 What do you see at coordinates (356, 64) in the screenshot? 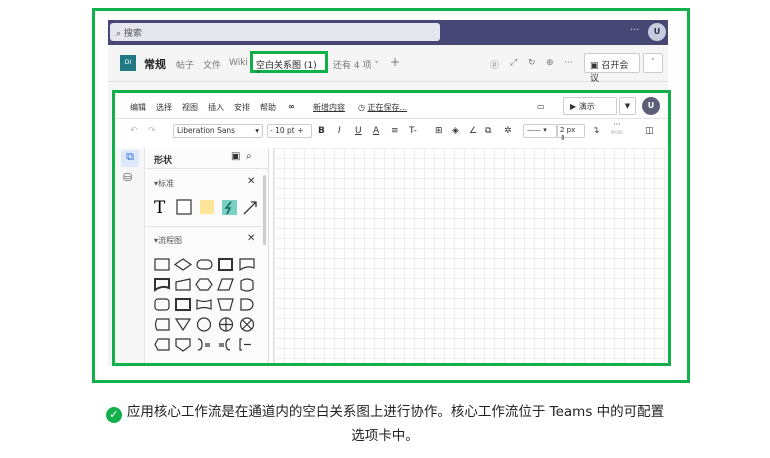
I see `tab-more: 还有 4 项 ˅` at bounding box center [356, 64].